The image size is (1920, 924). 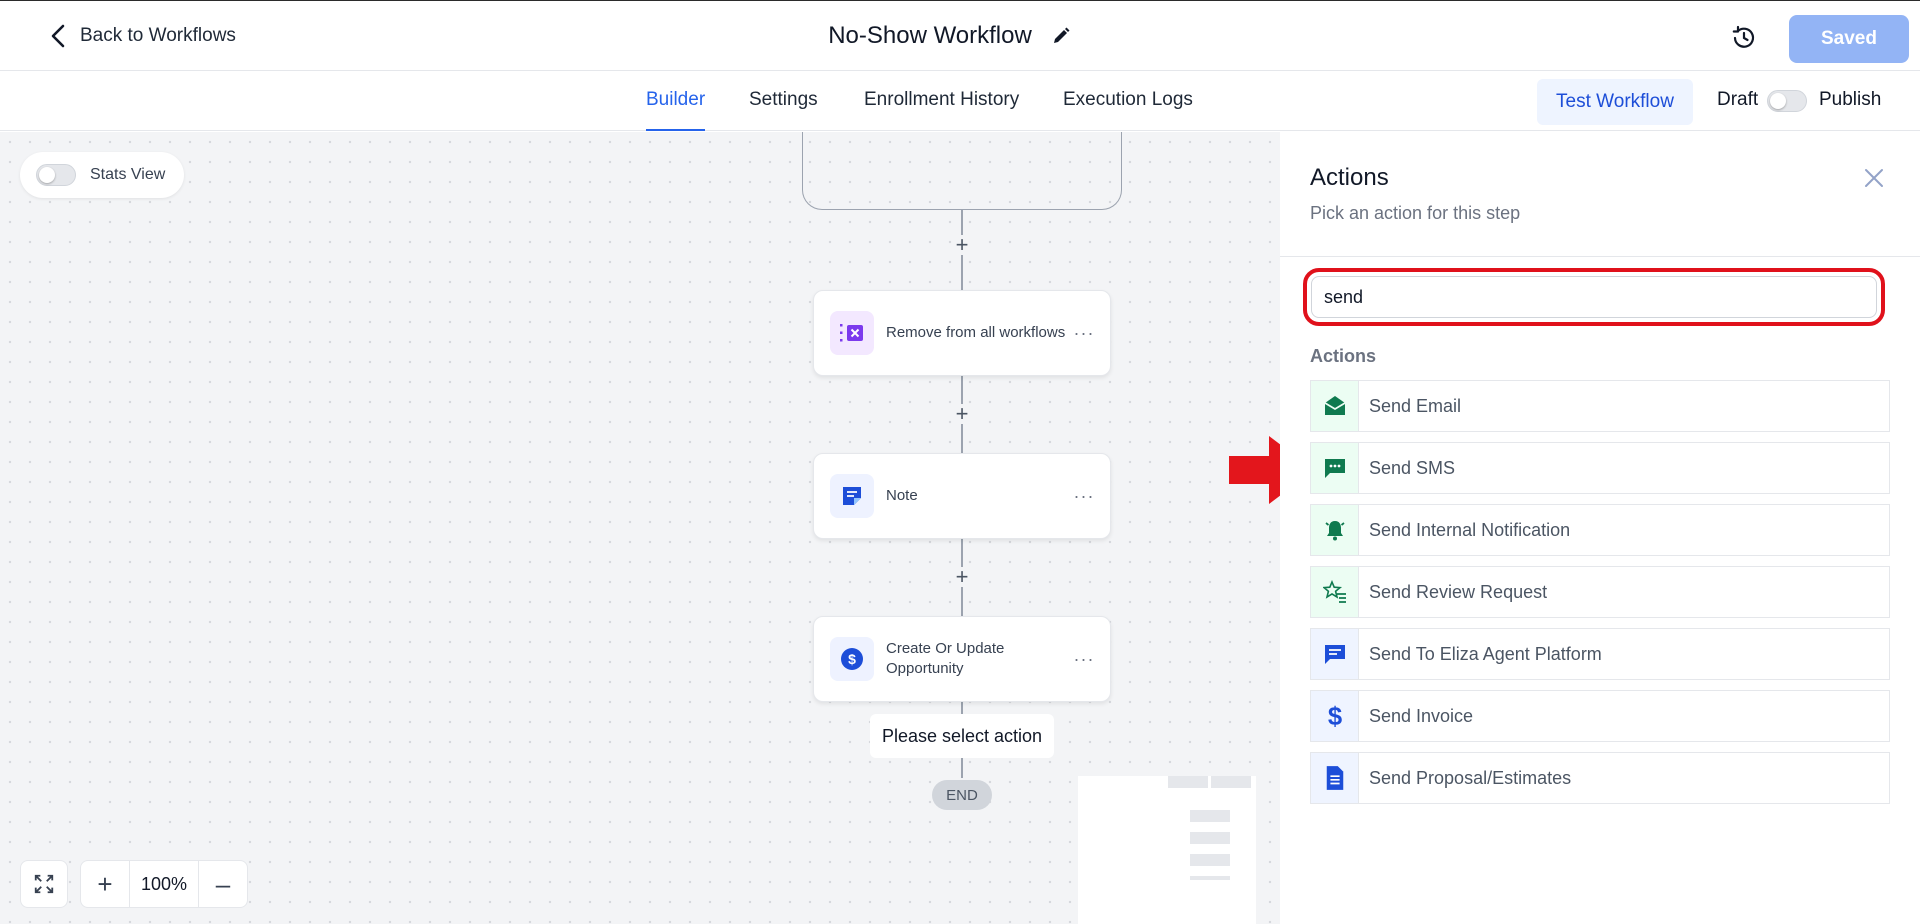 What do you see at coordinates (1412, 467) in the screenshot?
I see `action-label: Send SMS` at bounding box center [1412, 467].